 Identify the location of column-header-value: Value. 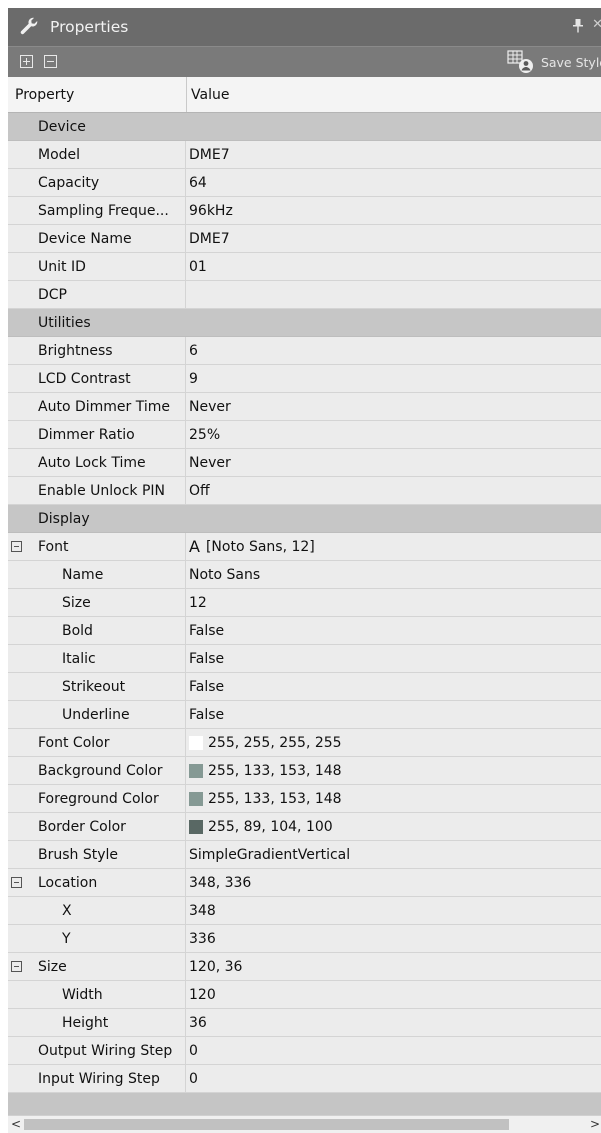
(207, 94).